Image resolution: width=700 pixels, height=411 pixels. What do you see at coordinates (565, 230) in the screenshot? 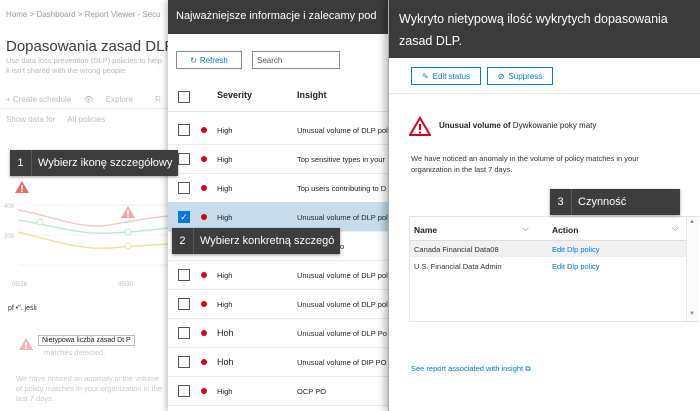
I see `column-header-action: Action` at bounding box center [565, 230].